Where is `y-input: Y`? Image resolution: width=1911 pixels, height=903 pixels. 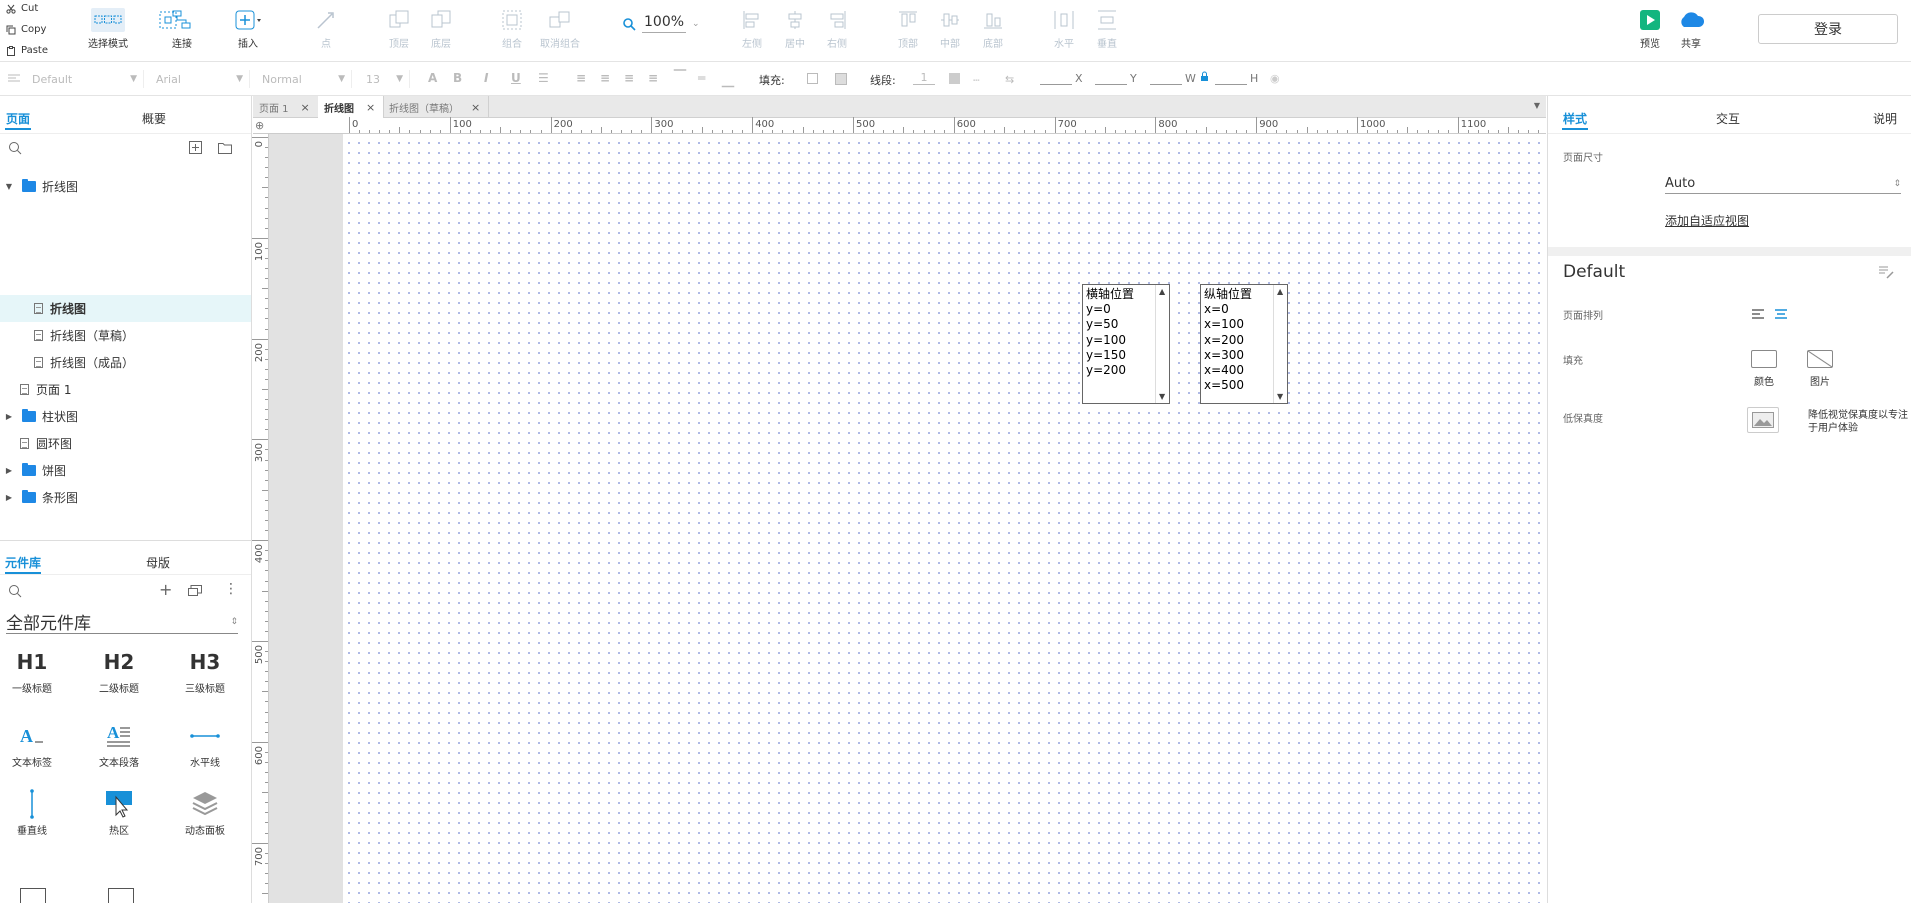 y-input: Y is located at coordinates (1116, 78).